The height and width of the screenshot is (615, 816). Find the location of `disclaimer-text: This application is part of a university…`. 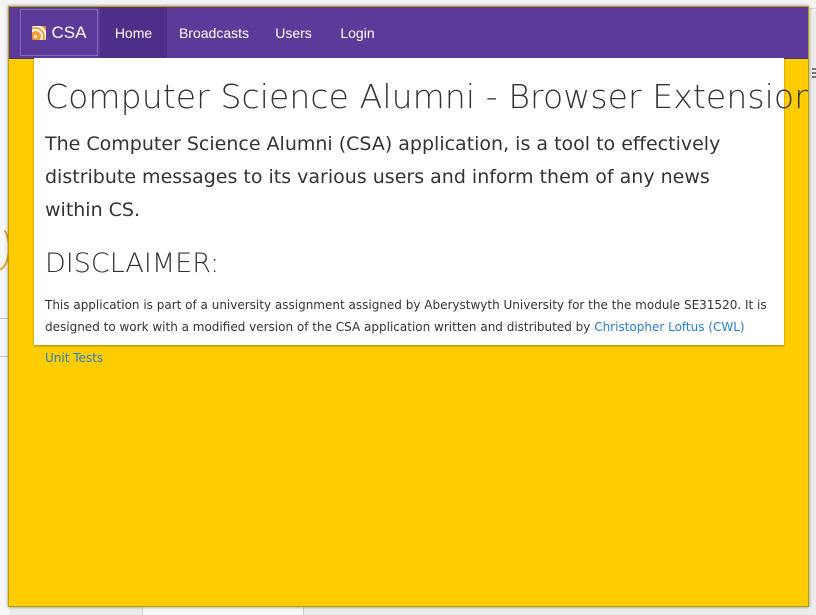

disclaimer-text: This application is part of a university… is located at coordinates (409, 316).